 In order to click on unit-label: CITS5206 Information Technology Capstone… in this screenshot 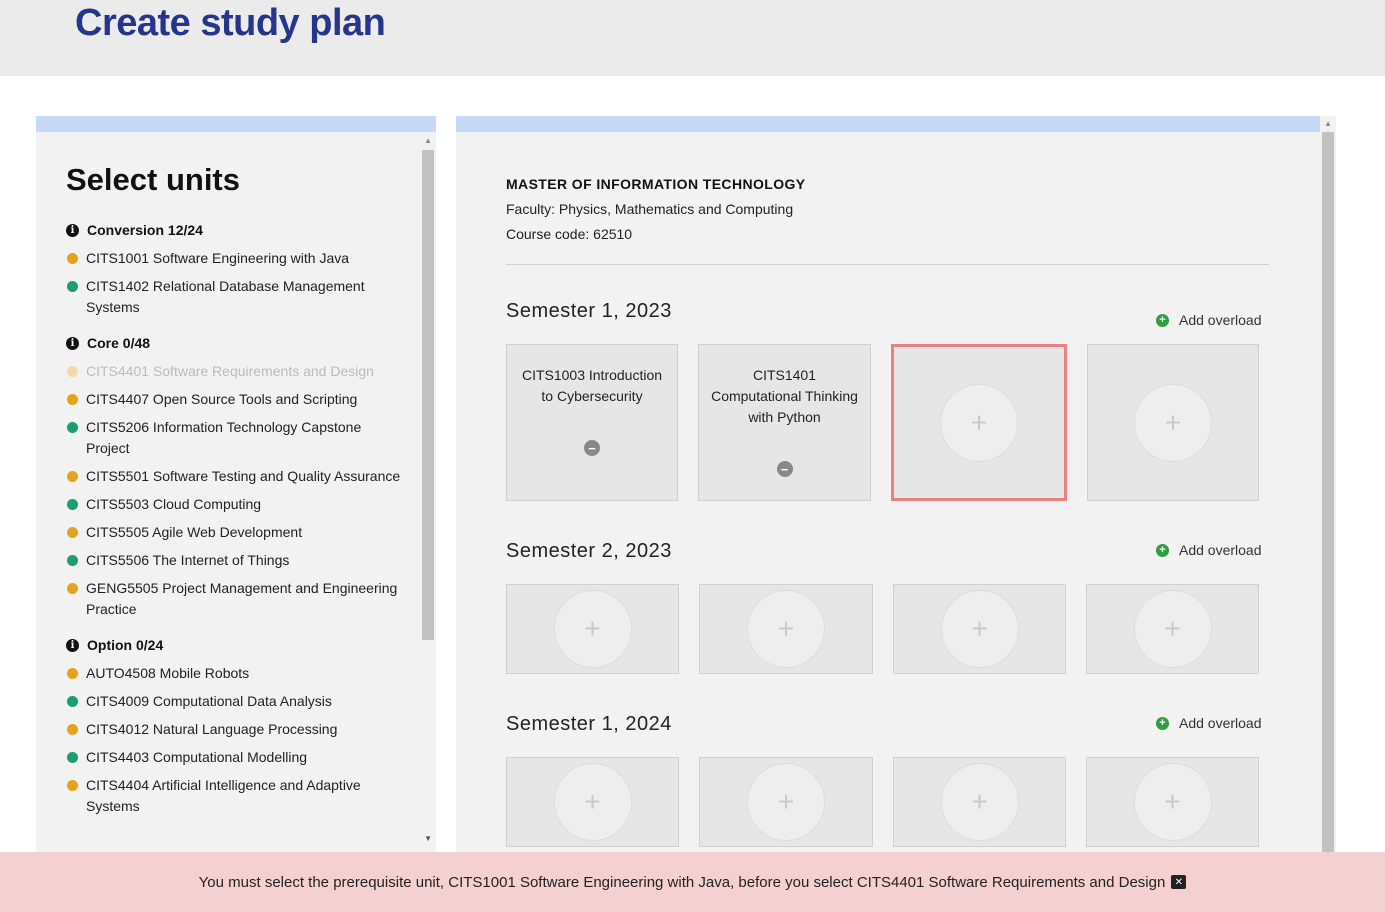, I will do `click(224, 437)`.